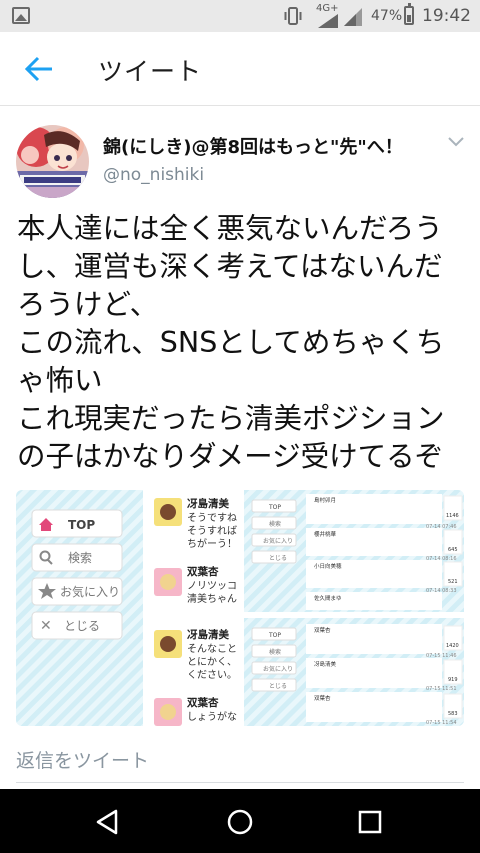 The height and width of the screenshot is (853, 480). Describe the element at coordinates (212, 598) in the screenshot. I see `media-post-line: 清美ちゃん` at that location.